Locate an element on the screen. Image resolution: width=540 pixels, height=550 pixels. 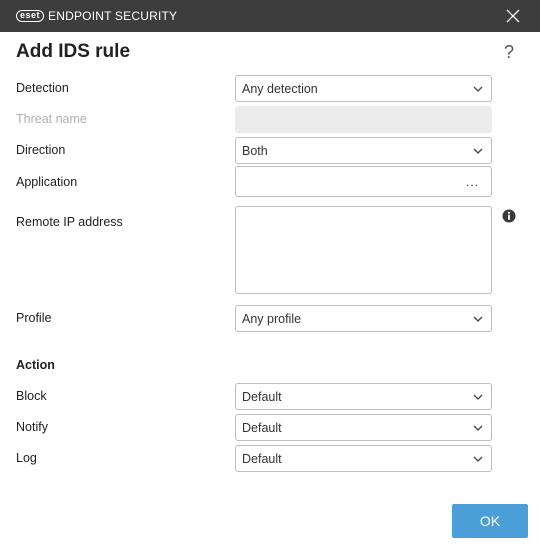
detection-value: Any detection is located at coordinates (280, 89).